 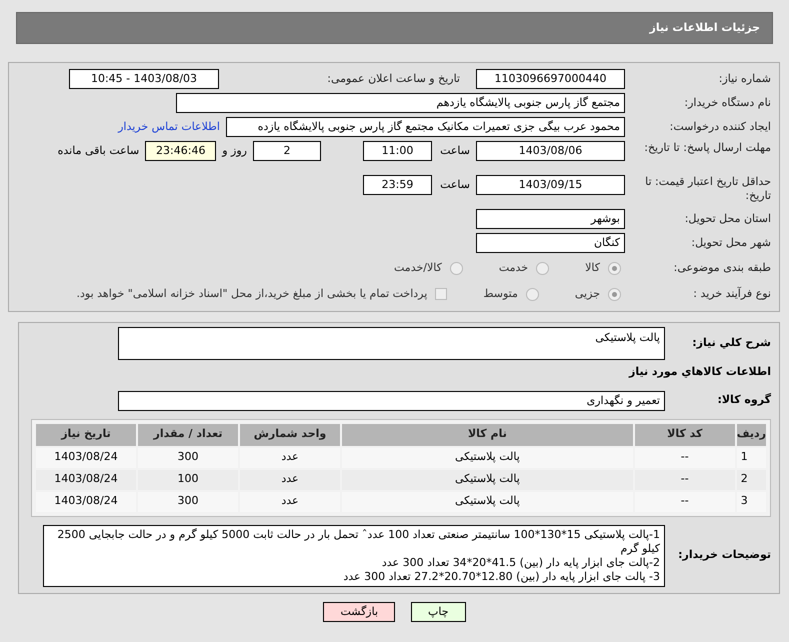 I want to click on column-header: نام کالا, so click(x=487, y=435).